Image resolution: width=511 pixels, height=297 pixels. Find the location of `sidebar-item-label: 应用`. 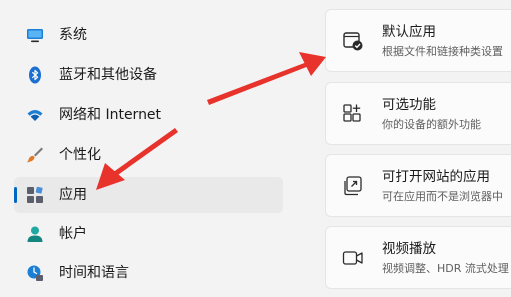

sidebar-item-label: 应用 is located at coordinates (73, 195).